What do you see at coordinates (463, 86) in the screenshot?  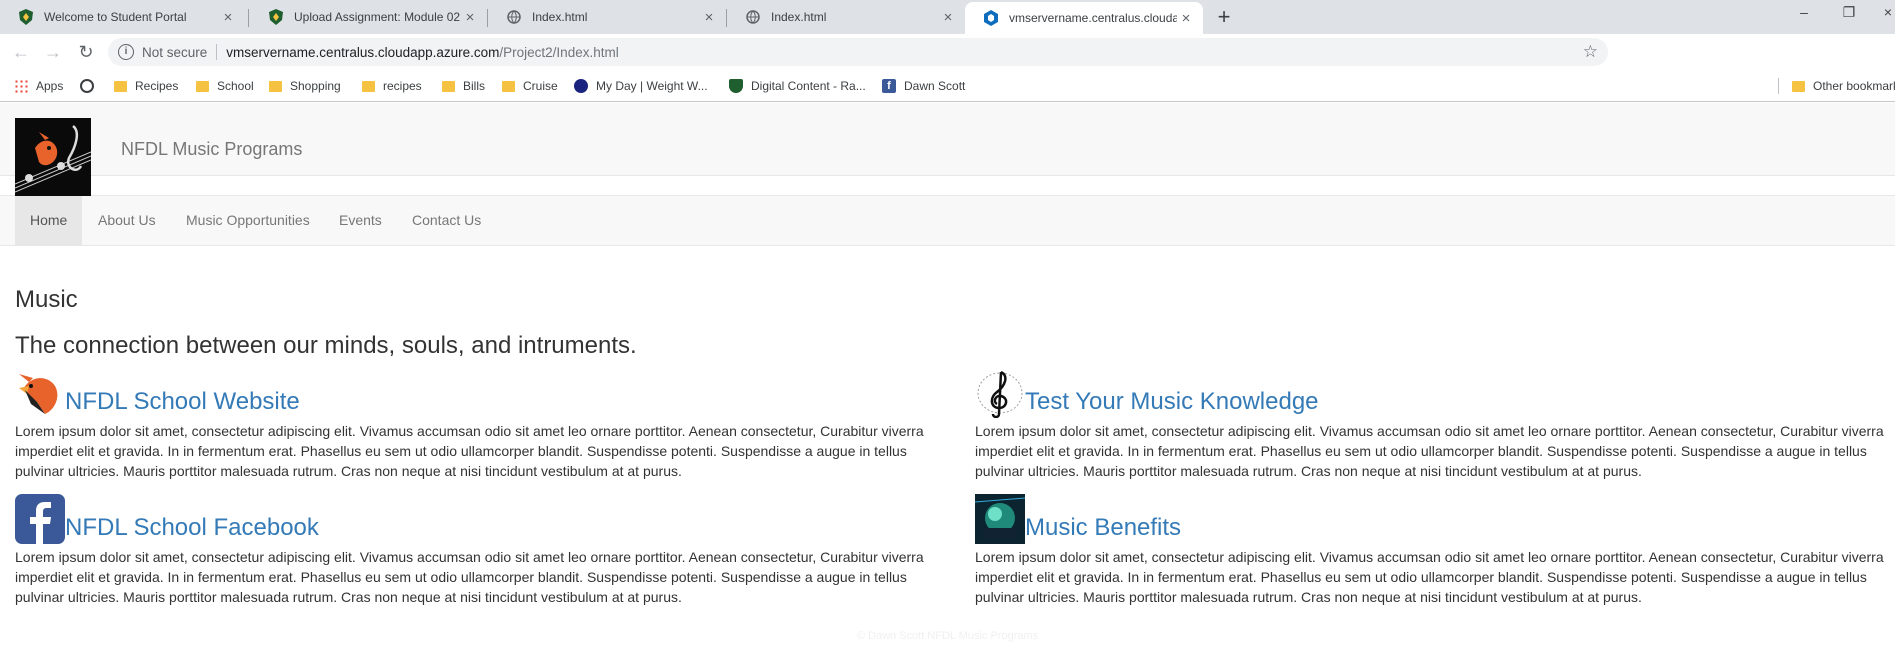 I see `bookmark-bills: Bills` at bounding box center [463, 86].